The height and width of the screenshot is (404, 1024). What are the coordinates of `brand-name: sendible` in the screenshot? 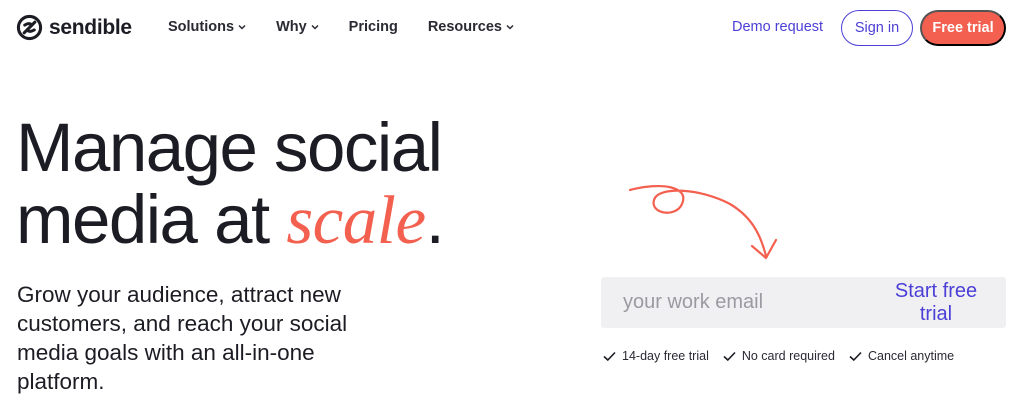 It's located at (90, 27).